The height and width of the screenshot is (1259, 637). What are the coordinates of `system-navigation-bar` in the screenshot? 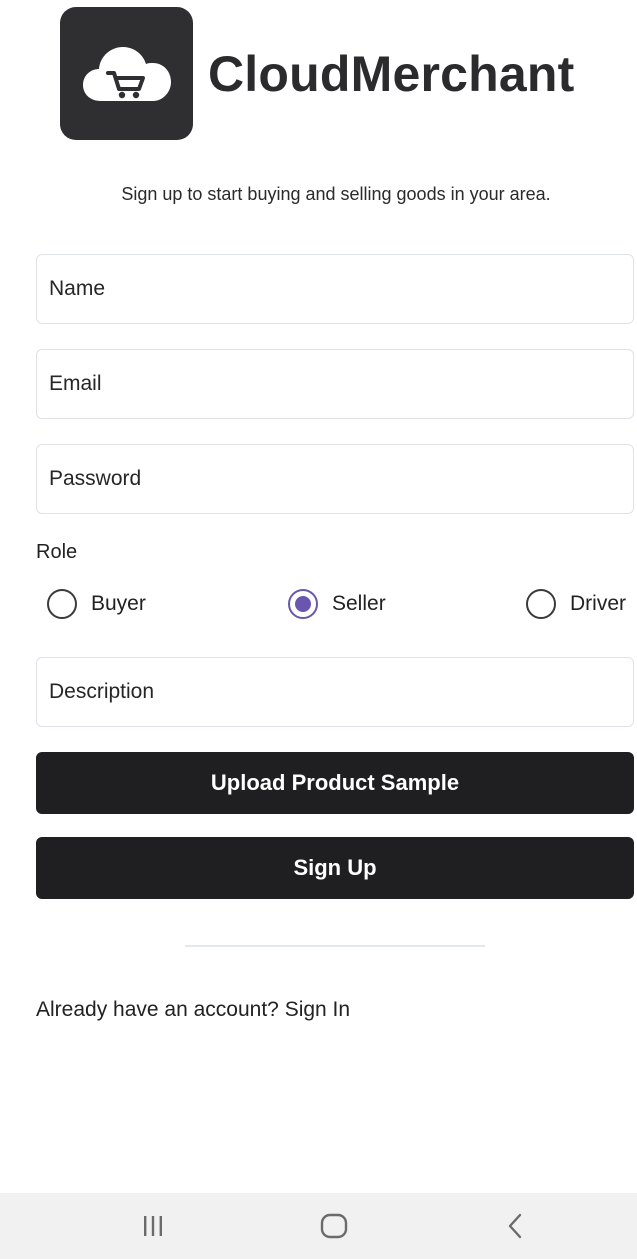 It's located at (318, 1226).